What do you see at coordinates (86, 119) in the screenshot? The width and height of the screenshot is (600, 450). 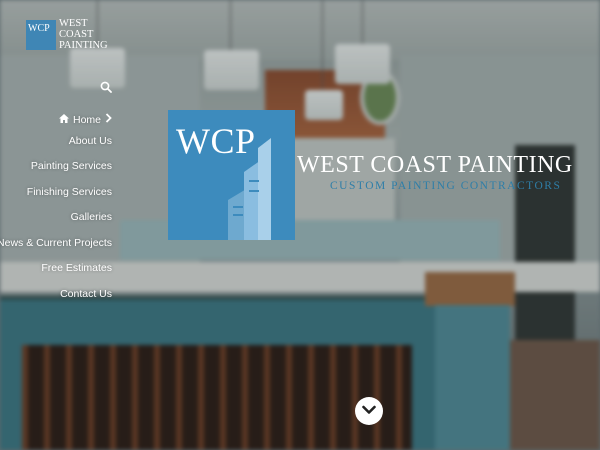 I see `nav-item-label: Home` at bounding box center [86, 119].